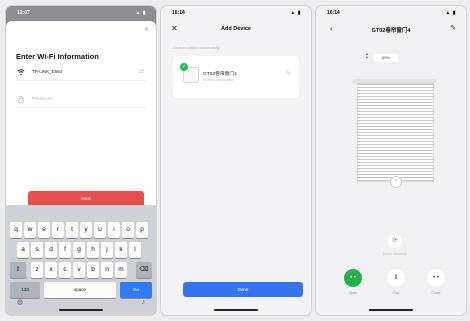 The image size is (470, 321). Describe the element at coordinates (141, 71) in the screenshot. I see `swap-icon: ⇄` at that location.